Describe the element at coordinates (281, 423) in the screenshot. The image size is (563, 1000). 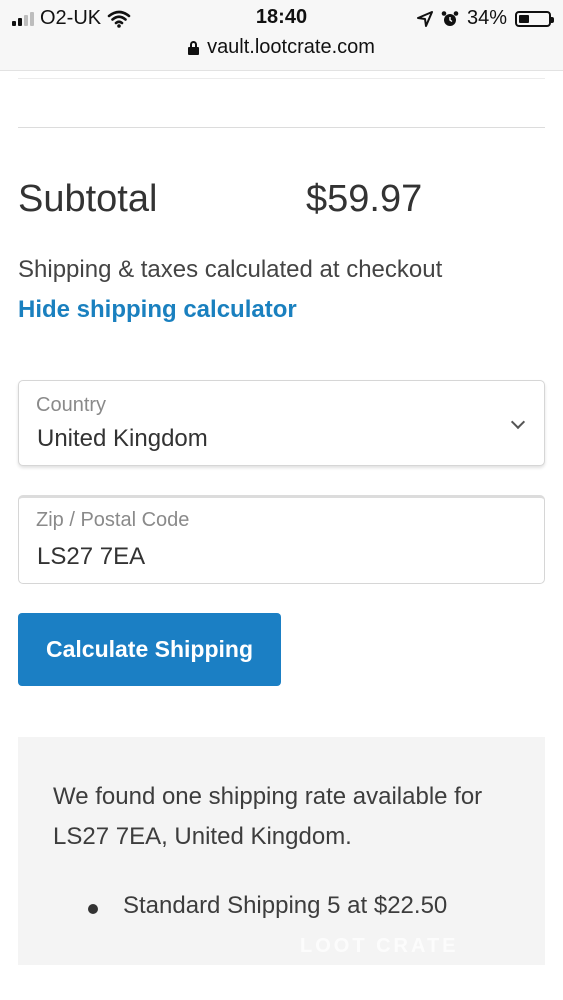
I see `country-select: Country United Kingdom` at that location.